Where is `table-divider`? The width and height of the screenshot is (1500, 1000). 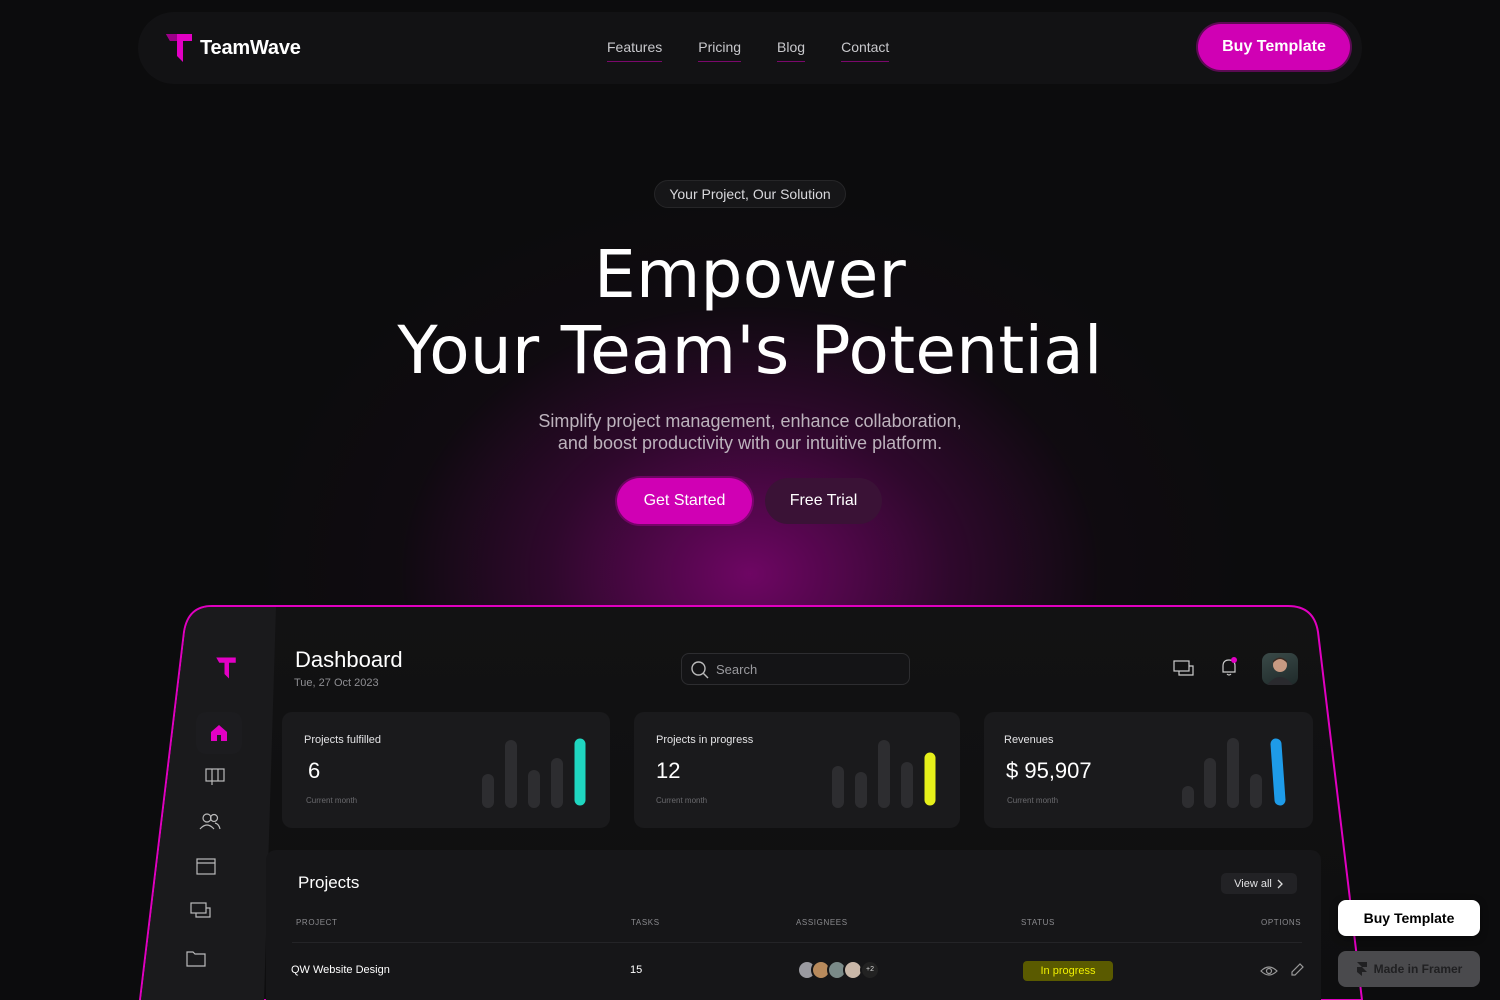
table-divider is located at coordinates (797, 942).